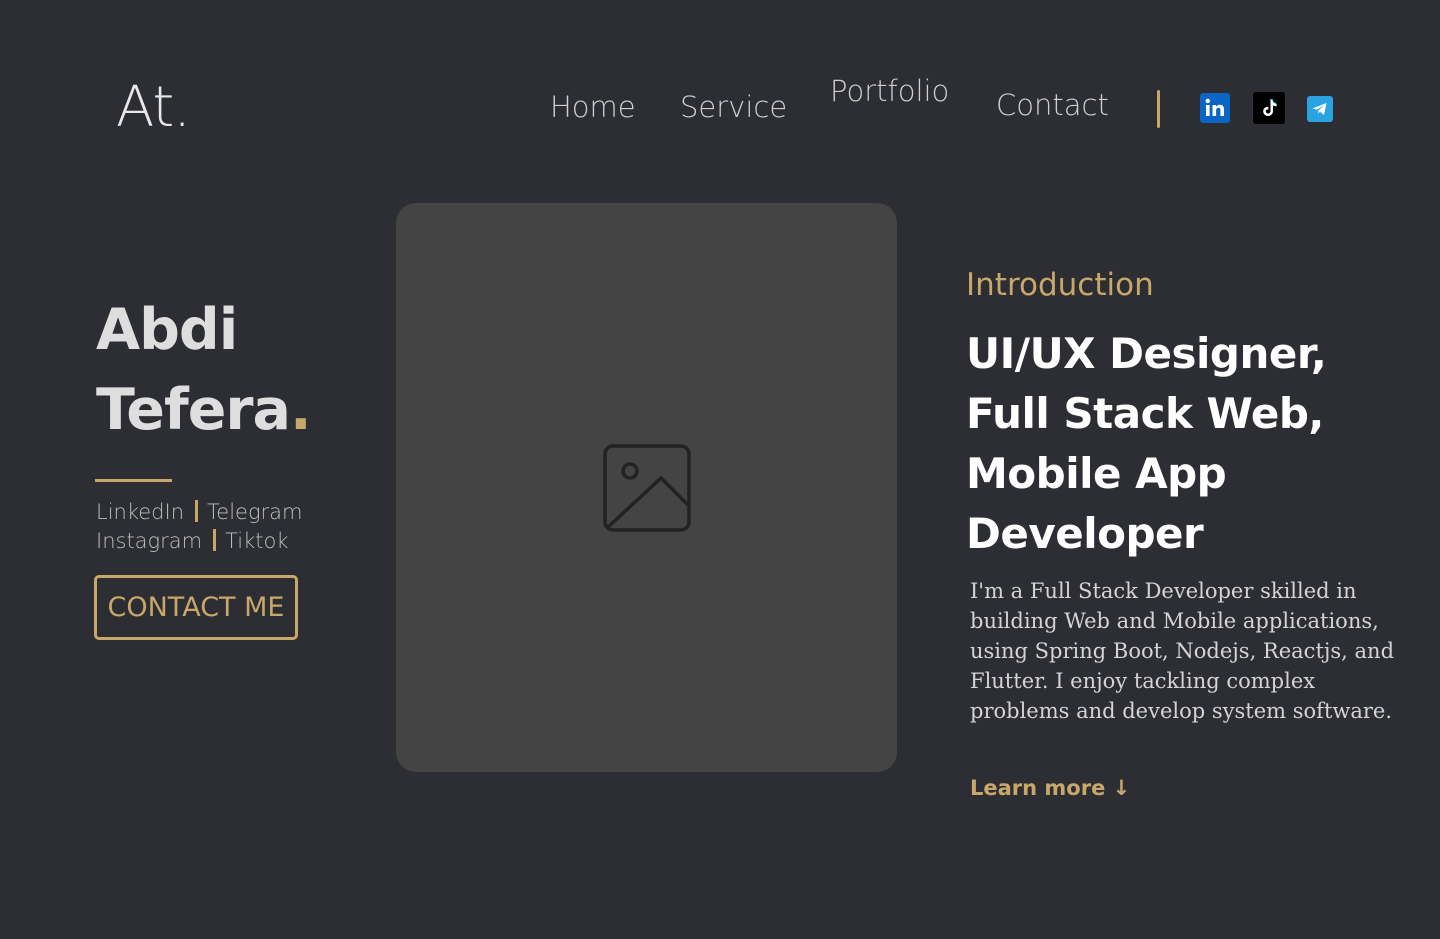  Describe the element at coordinates (889, 91) in the screenshot. I see `nav-portfolio: Portfolio` at that location.